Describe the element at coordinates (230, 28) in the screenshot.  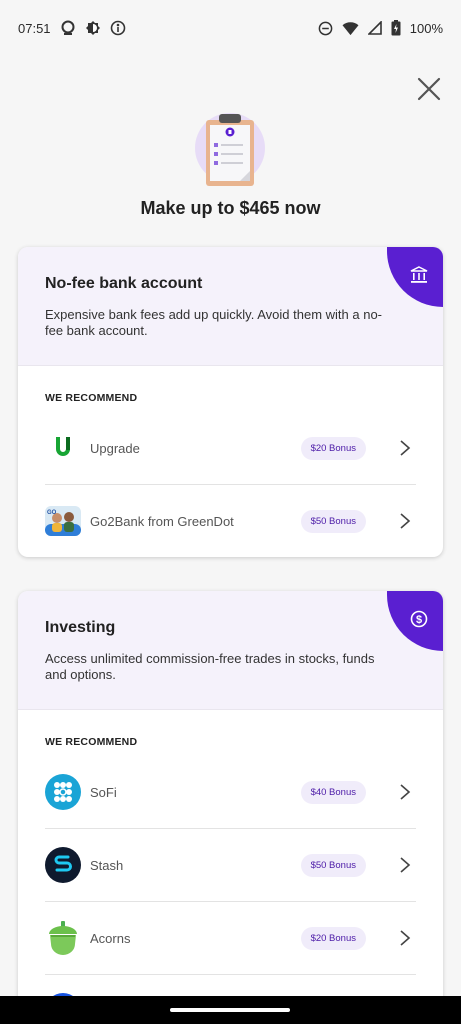
I see `status-bar: 07:51 100%` at that location.